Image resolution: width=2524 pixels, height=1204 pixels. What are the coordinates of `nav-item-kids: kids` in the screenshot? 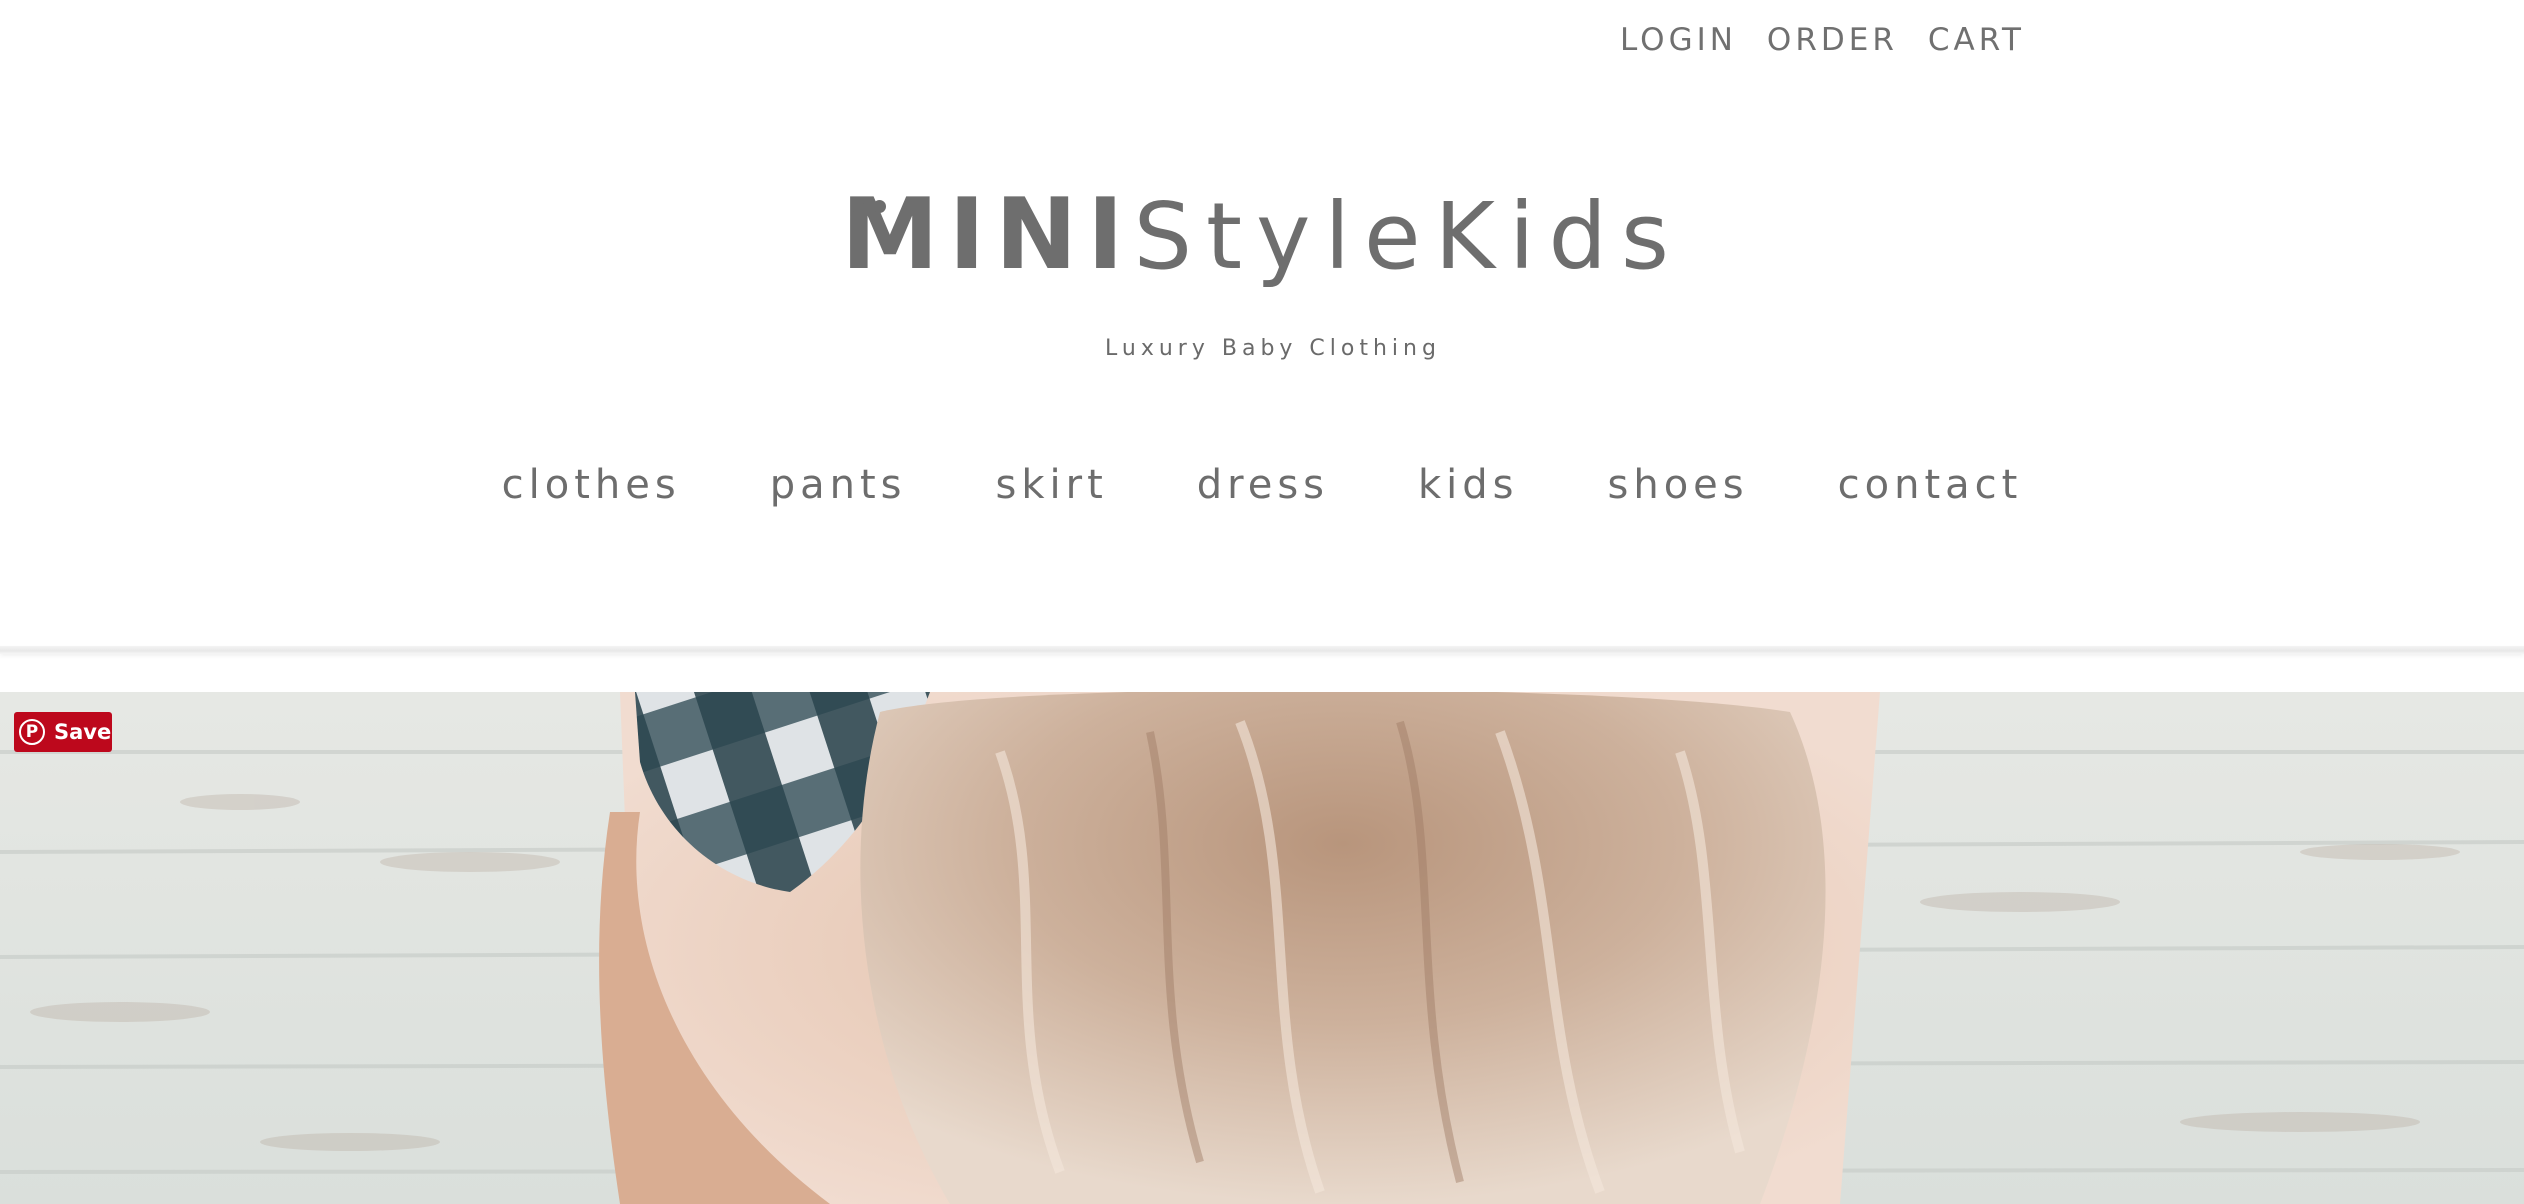 It's located at (1468, 485).